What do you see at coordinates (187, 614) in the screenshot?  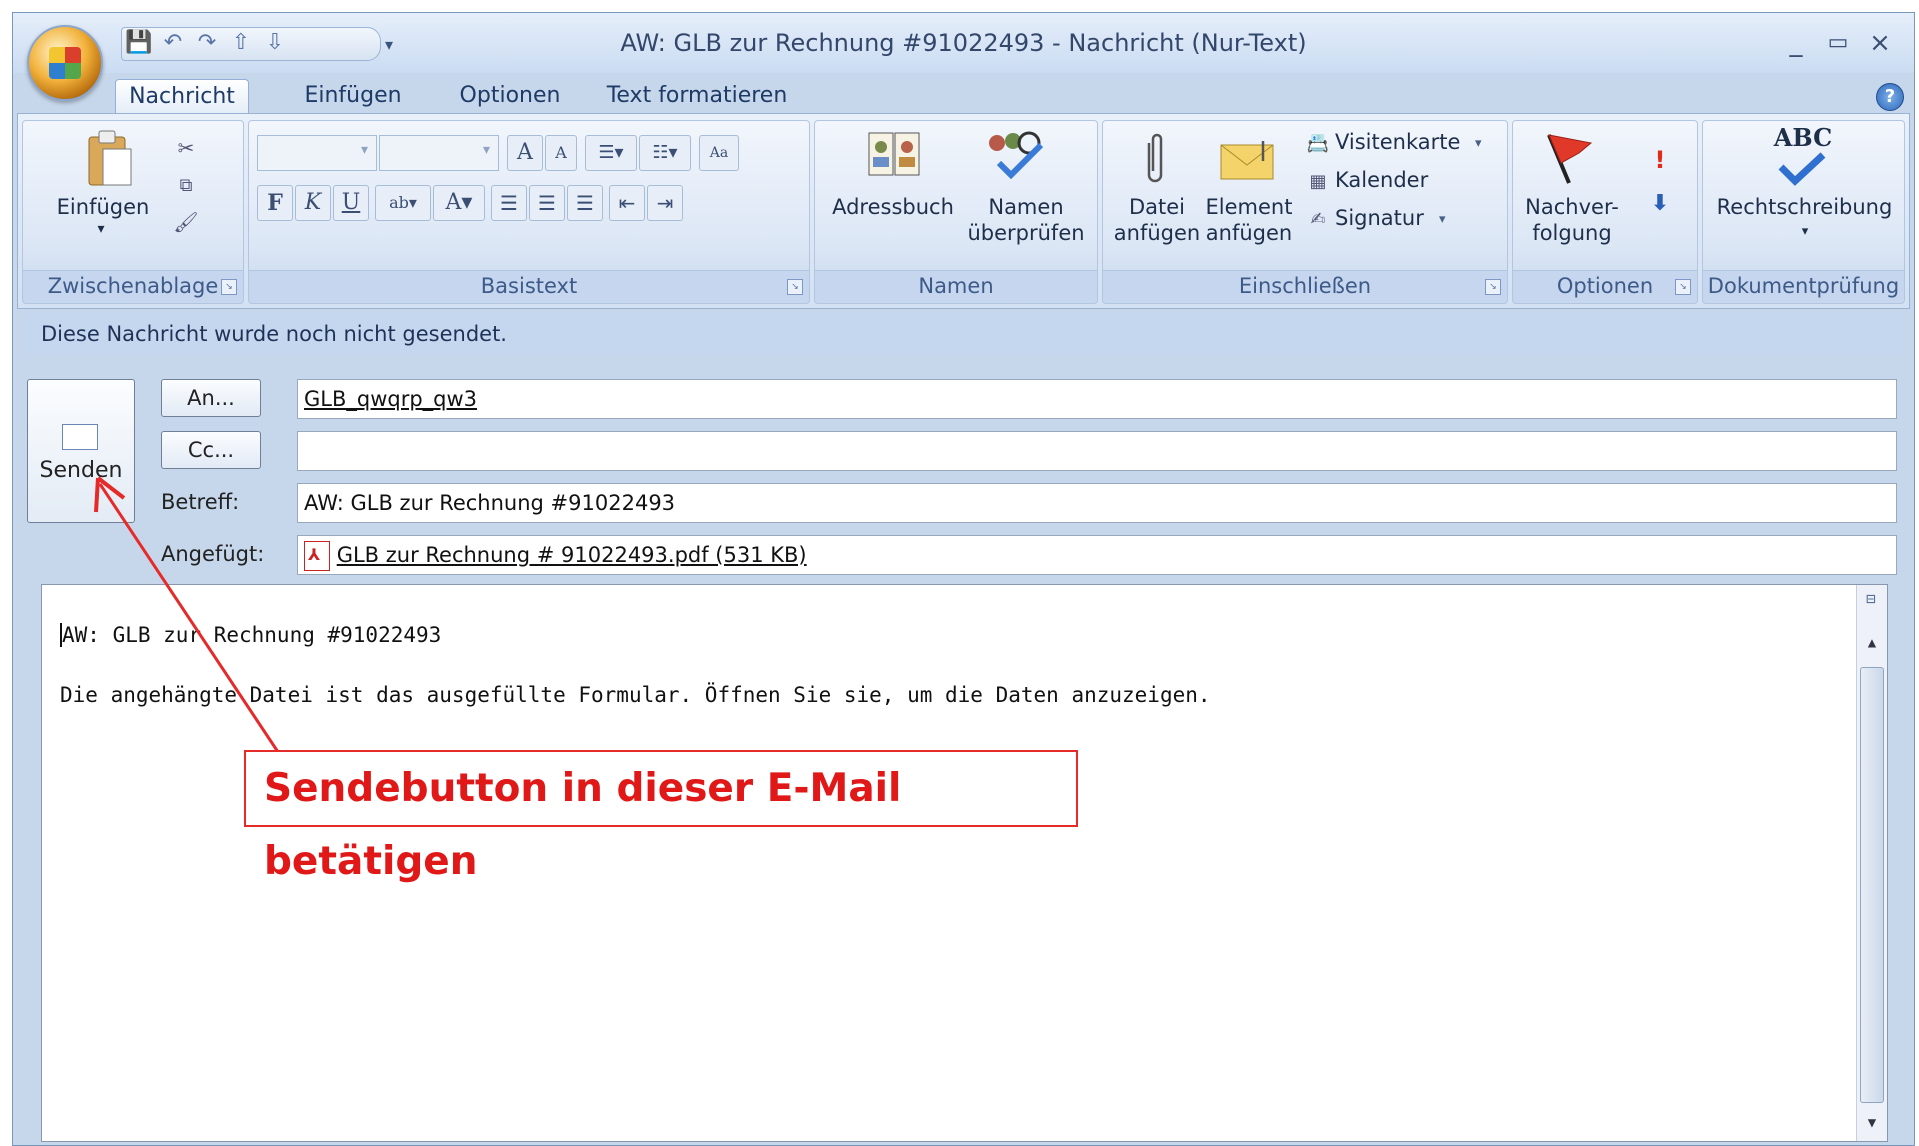 I see `annotation-arrow` at bounding box center [187, 614].